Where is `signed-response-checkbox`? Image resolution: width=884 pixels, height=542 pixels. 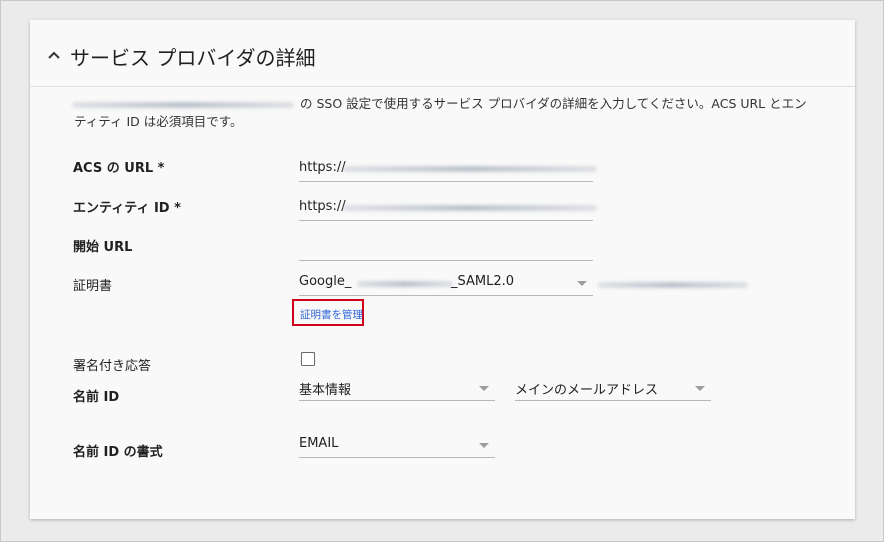
signed-response-checkbox is located at coordinates (308, 359).